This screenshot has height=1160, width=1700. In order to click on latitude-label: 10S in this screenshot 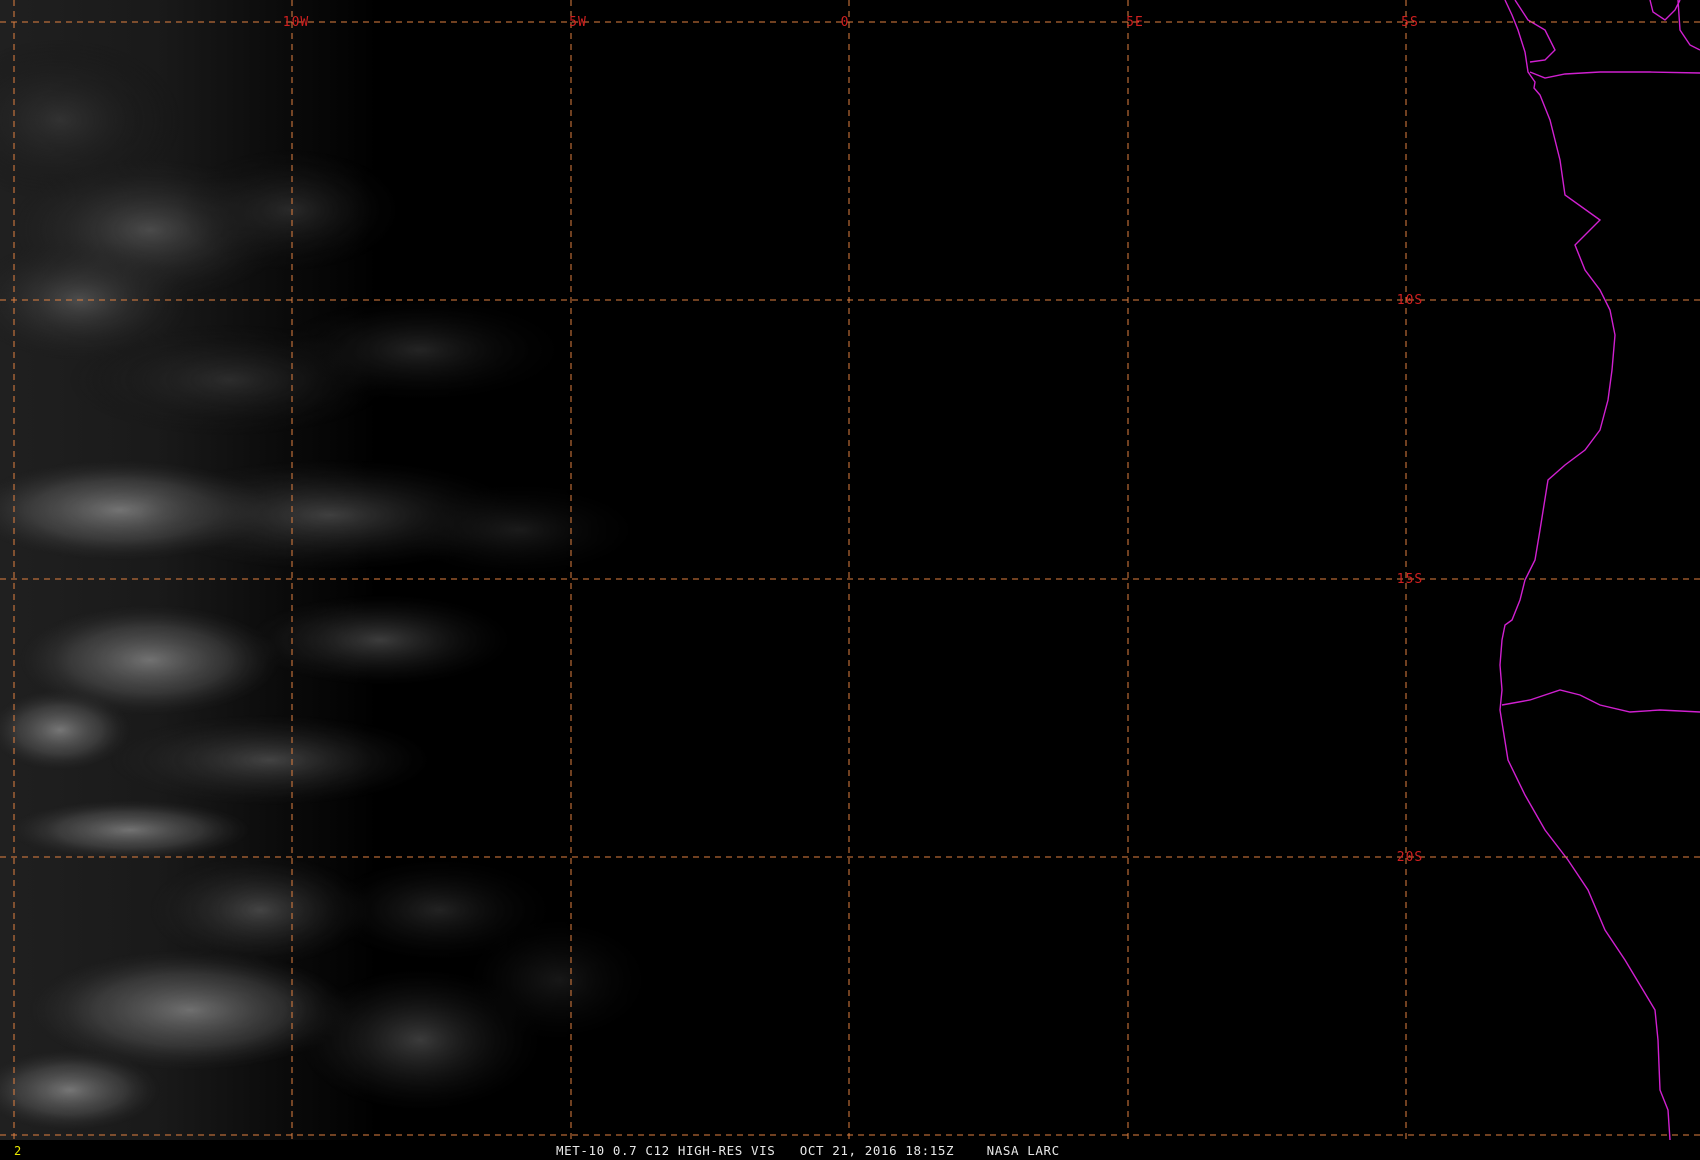, I will do `click(1410, 300)`.